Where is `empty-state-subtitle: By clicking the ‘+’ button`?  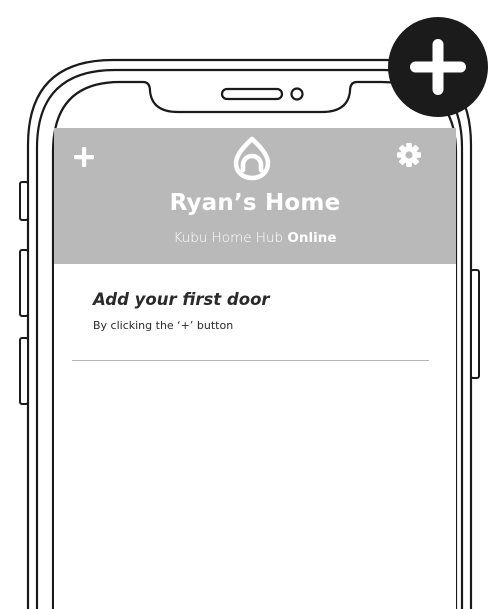
empty-state-subtitle: By clicking the ‘+’ button is located at coordinates (163, 325).